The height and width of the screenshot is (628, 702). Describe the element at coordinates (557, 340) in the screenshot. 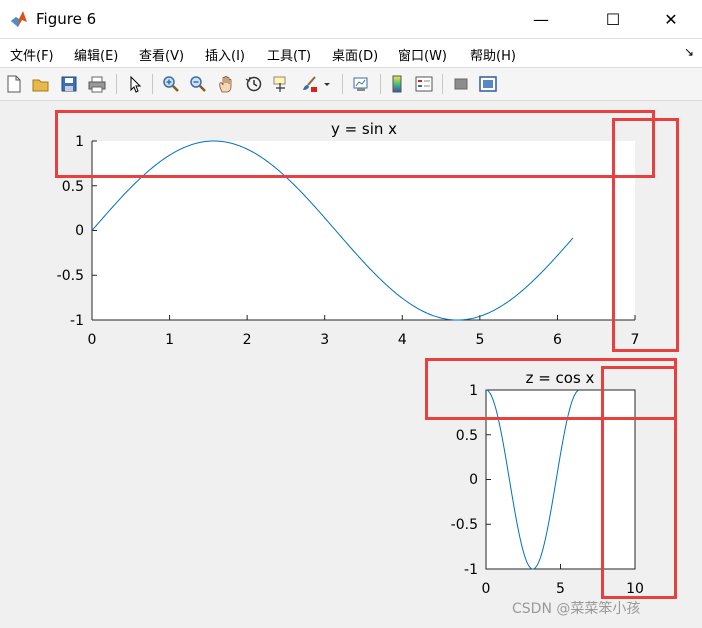

I see `x-tick-label: 6` at that location.